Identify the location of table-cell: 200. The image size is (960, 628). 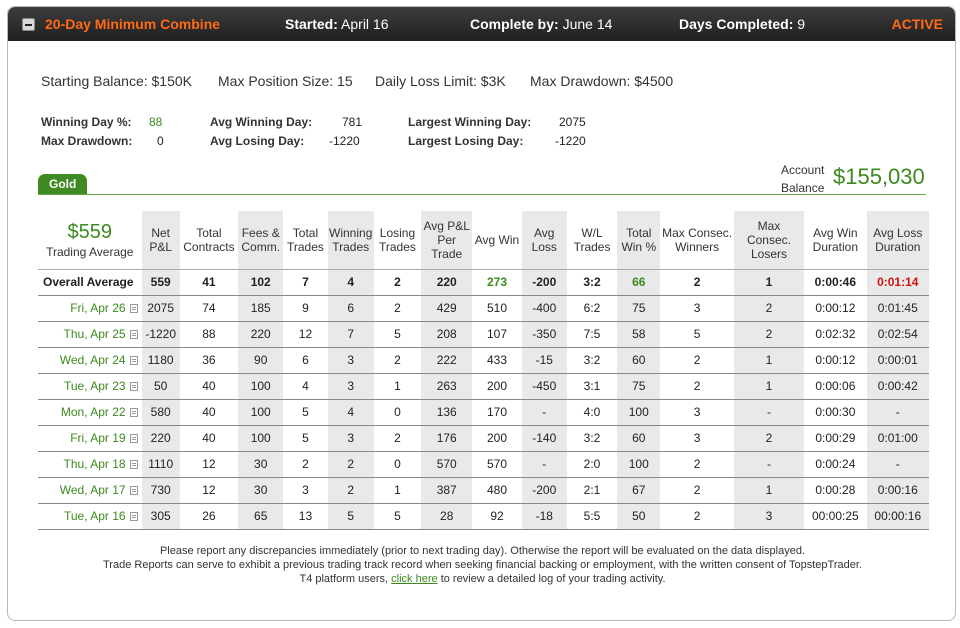
(497, 438).